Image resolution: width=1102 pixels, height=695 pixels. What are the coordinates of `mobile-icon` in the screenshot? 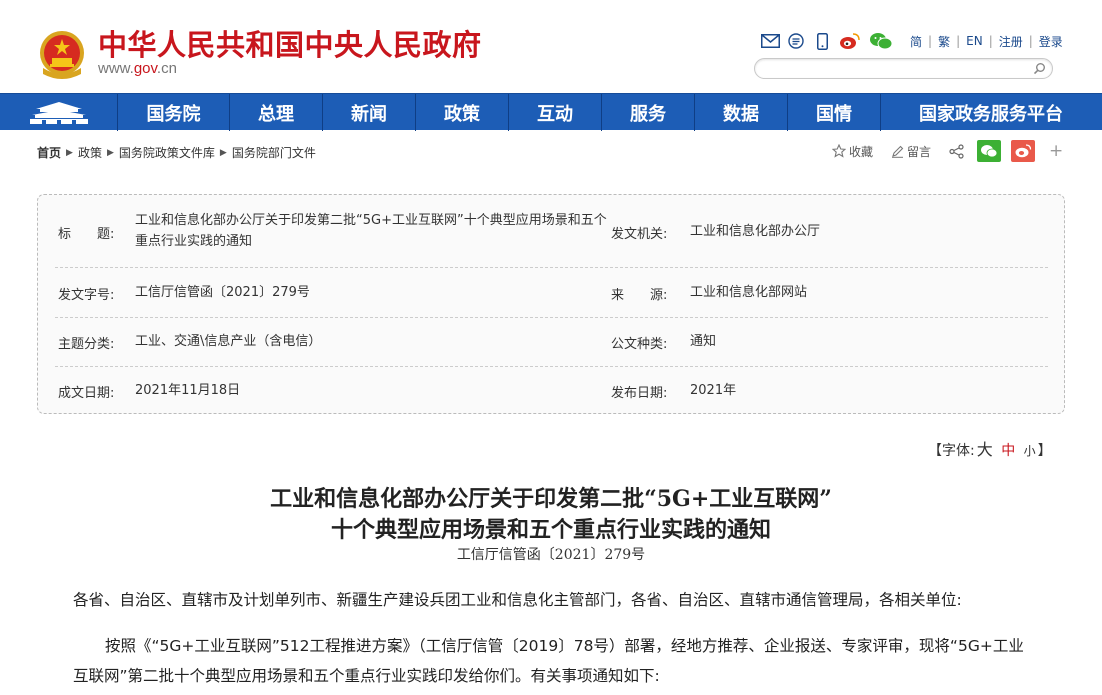 It's located at (822, 41).